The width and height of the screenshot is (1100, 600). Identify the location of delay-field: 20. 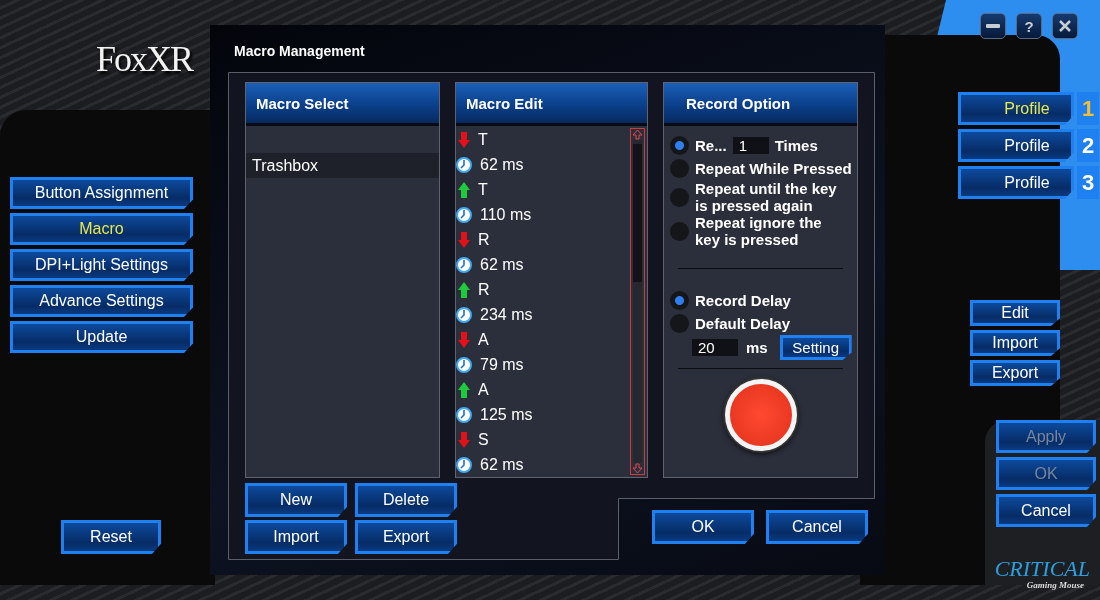
(715, 347).